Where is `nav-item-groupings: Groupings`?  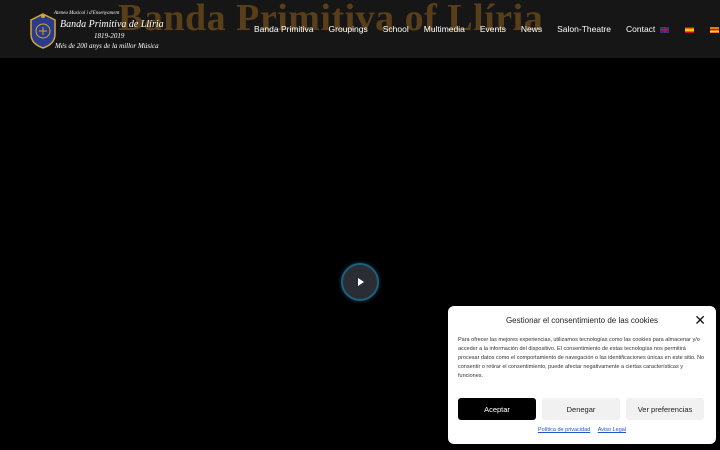
nav-item-groupings: Groupings is located at coordinates (348, 29).